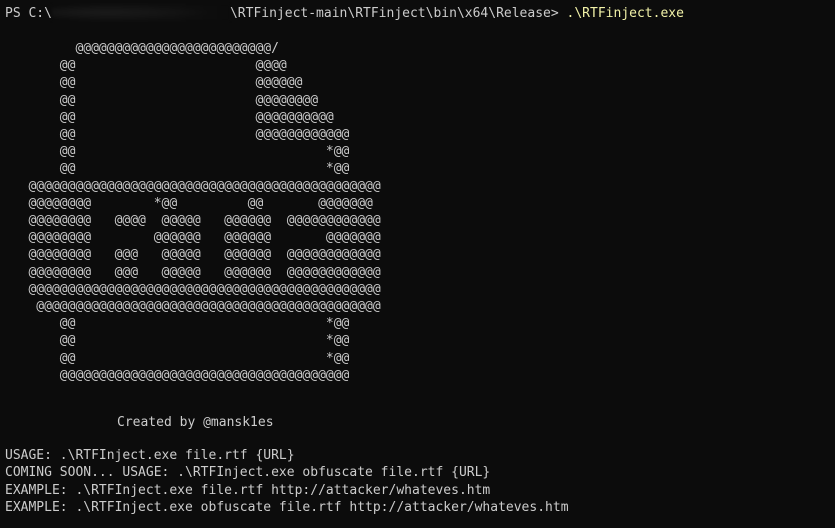 Image resolution: width=835 pixels, height=528 pixels. Describe the element at coordinates (28, 13) in the screenshot. I see `prompt-prefix: PS C:\` at that location.